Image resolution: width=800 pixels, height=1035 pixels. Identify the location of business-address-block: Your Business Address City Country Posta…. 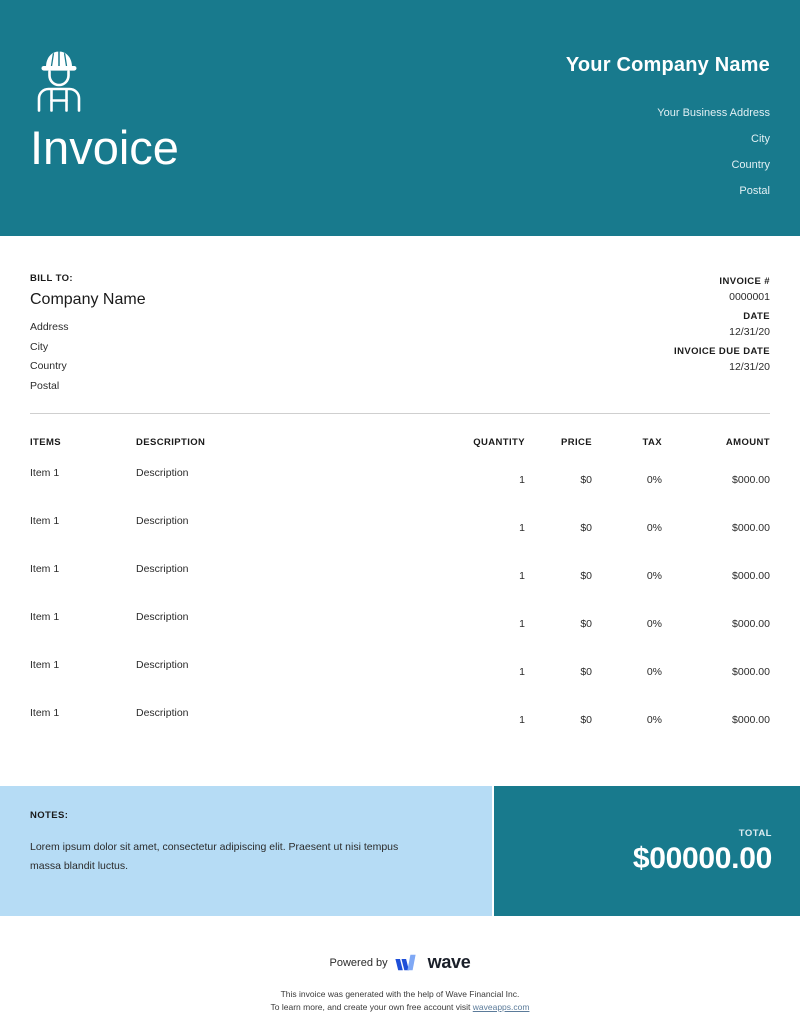
(713, 152).